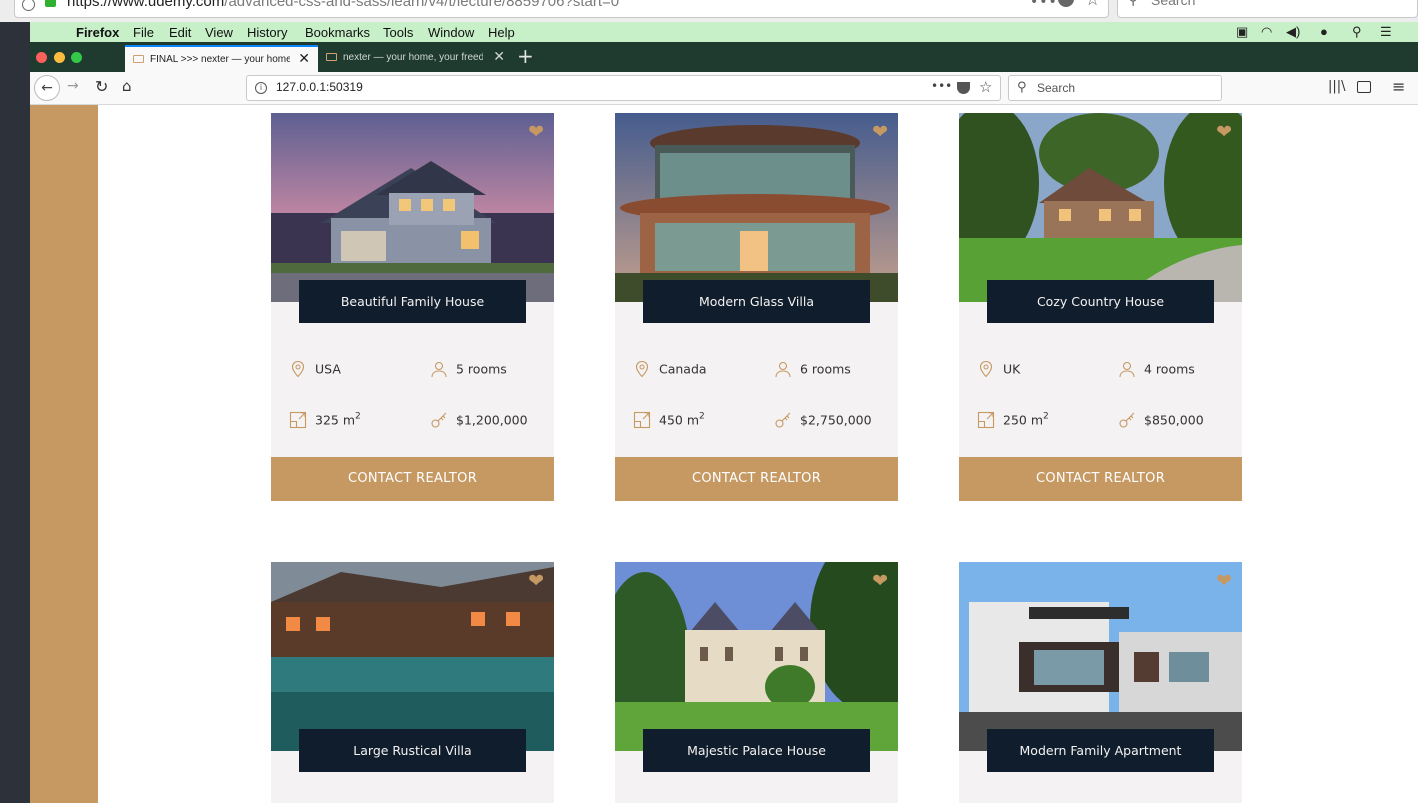 Image resolution: width=1418 pixels, height=803 pixels. What do you see at coordinates (59, 57) in the screenshot?
I see `minimize-window-icon` at bounding box center [59, 57].